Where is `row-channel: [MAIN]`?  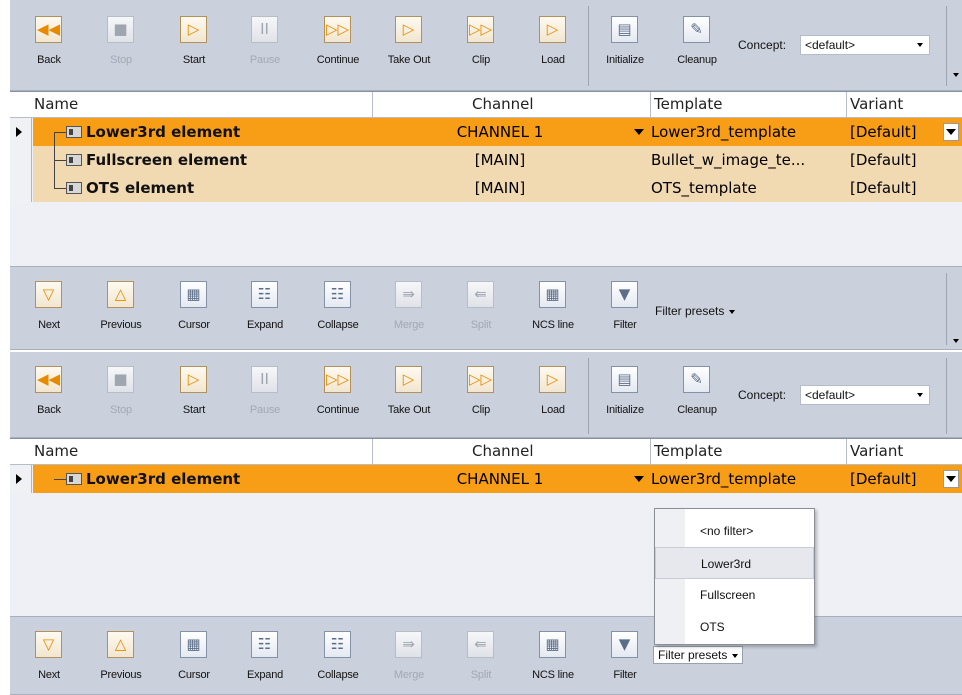
row-channel: [MAIN] is located at coordinates (500, 188).